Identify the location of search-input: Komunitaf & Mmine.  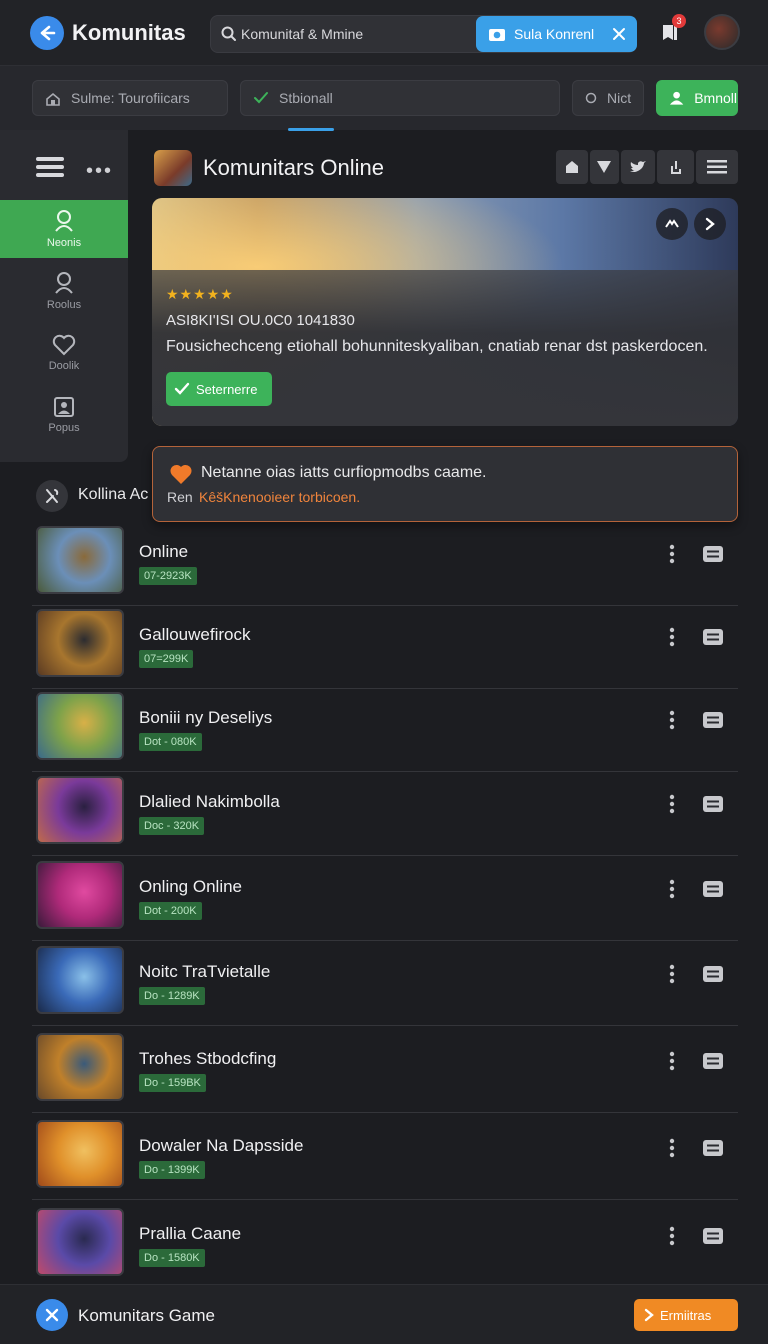
(302, 34).